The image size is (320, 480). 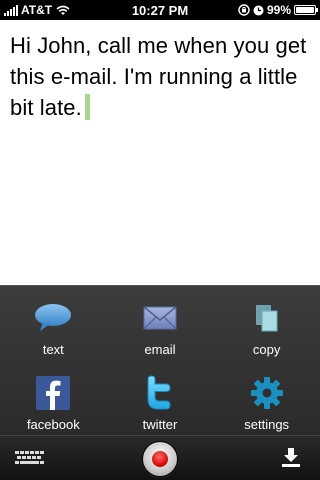 I want to click on keyboard-icon, so click(x=29, y=457).